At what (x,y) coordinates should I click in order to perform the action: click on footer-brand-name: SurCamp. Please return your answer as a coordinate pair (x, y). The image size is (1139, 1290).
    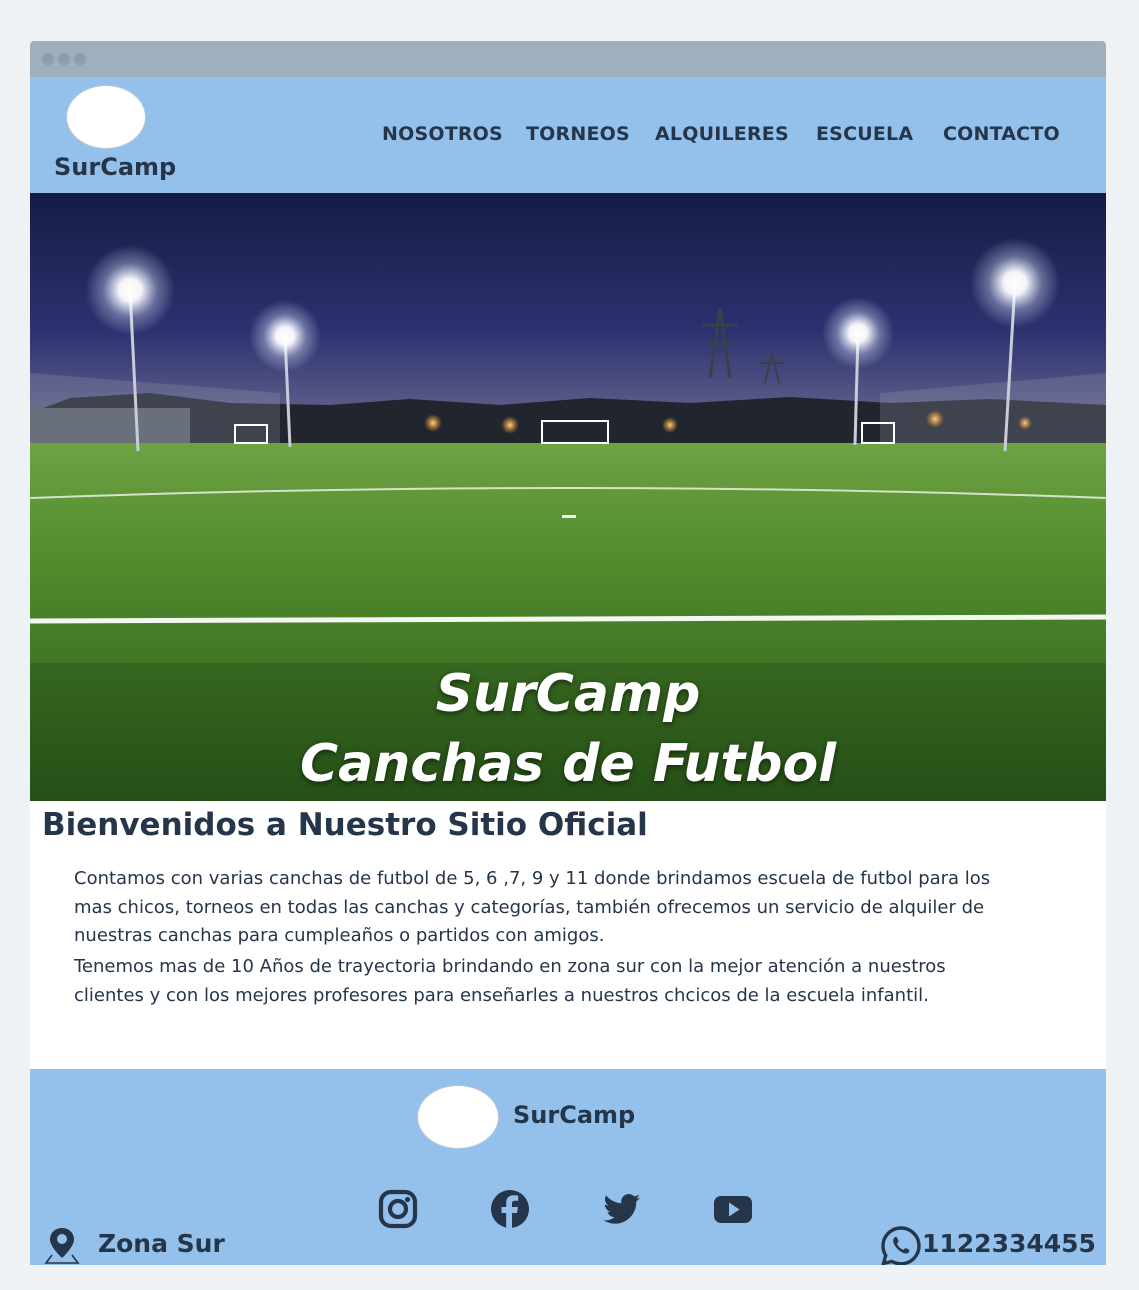
    Looking at the image, I should click on (574, 1115).